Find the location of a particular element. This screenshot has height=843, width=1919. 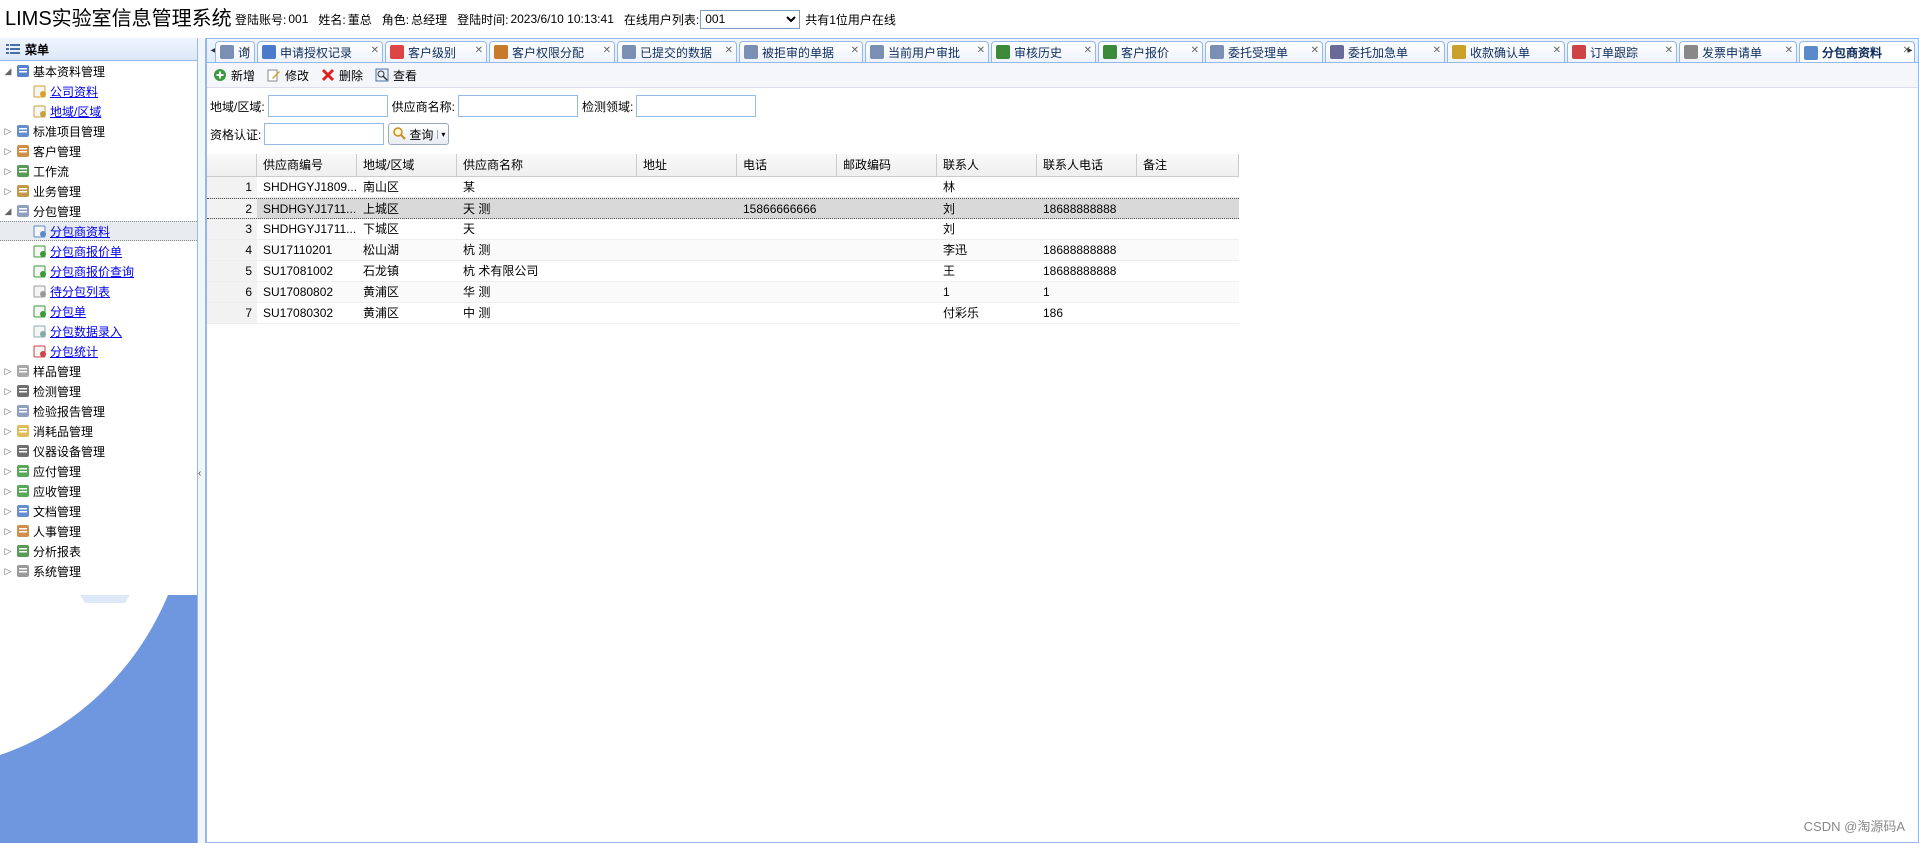

sidebar-group-7: ▷ 检测管理 is located at coordinates (98, 391).